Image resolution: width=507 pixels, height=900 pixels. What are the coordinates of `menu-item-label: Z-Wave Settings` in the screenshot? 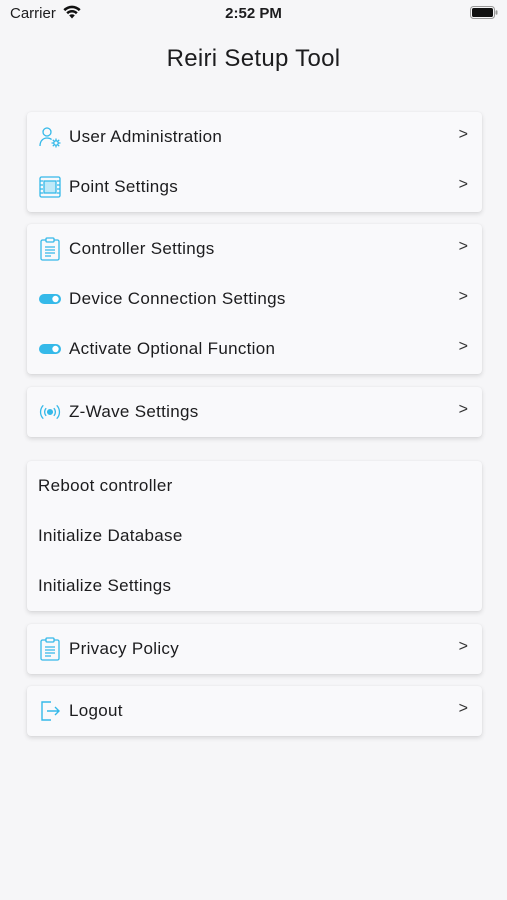 It's located at (134, 411).